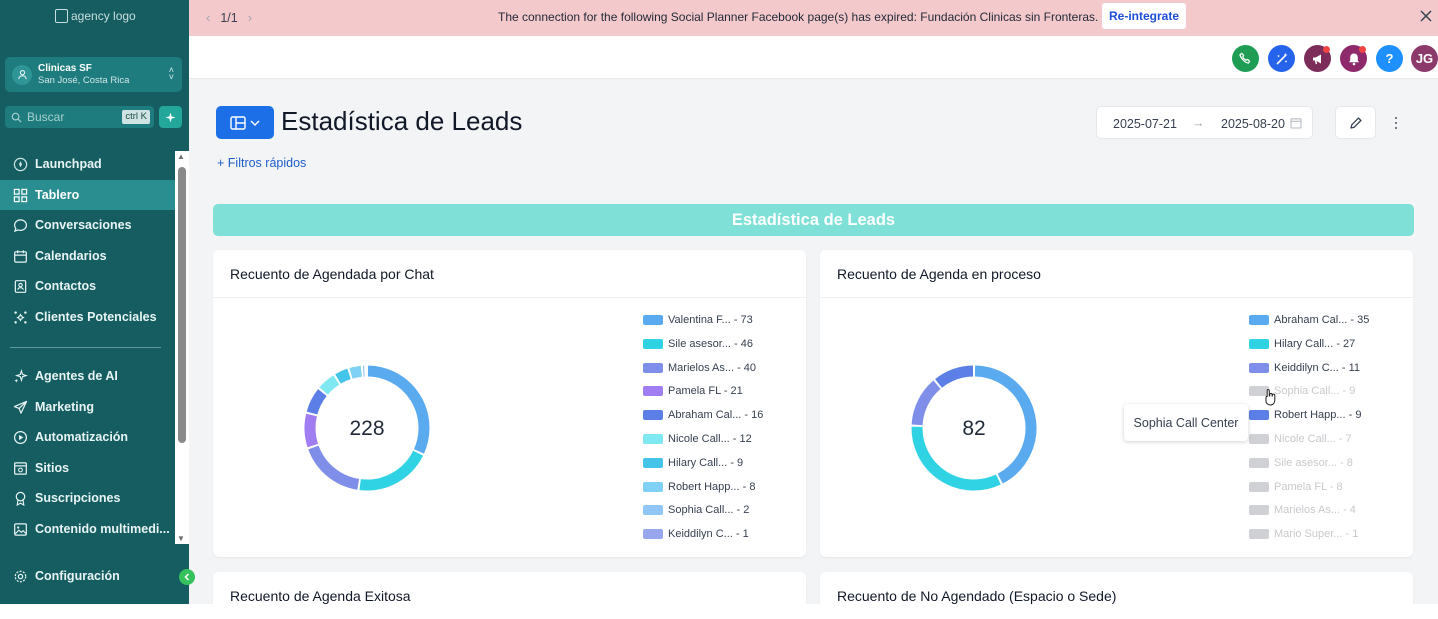  Describe the element at coordinates (87, 498) in the screenshot. I see `sidebar-item-suscripciones: Suscripciones` at that location.